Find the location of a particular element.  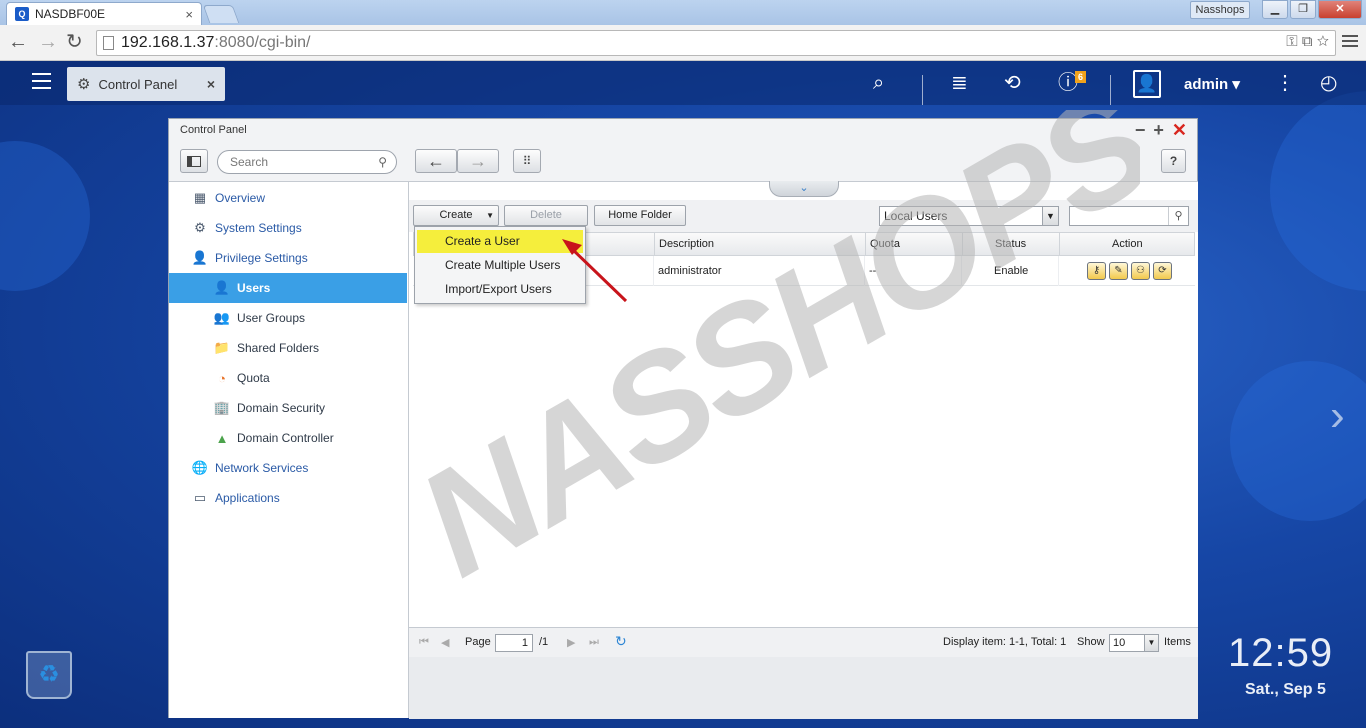

profile-button: Nasshops is located at coordinates (1220, 10).